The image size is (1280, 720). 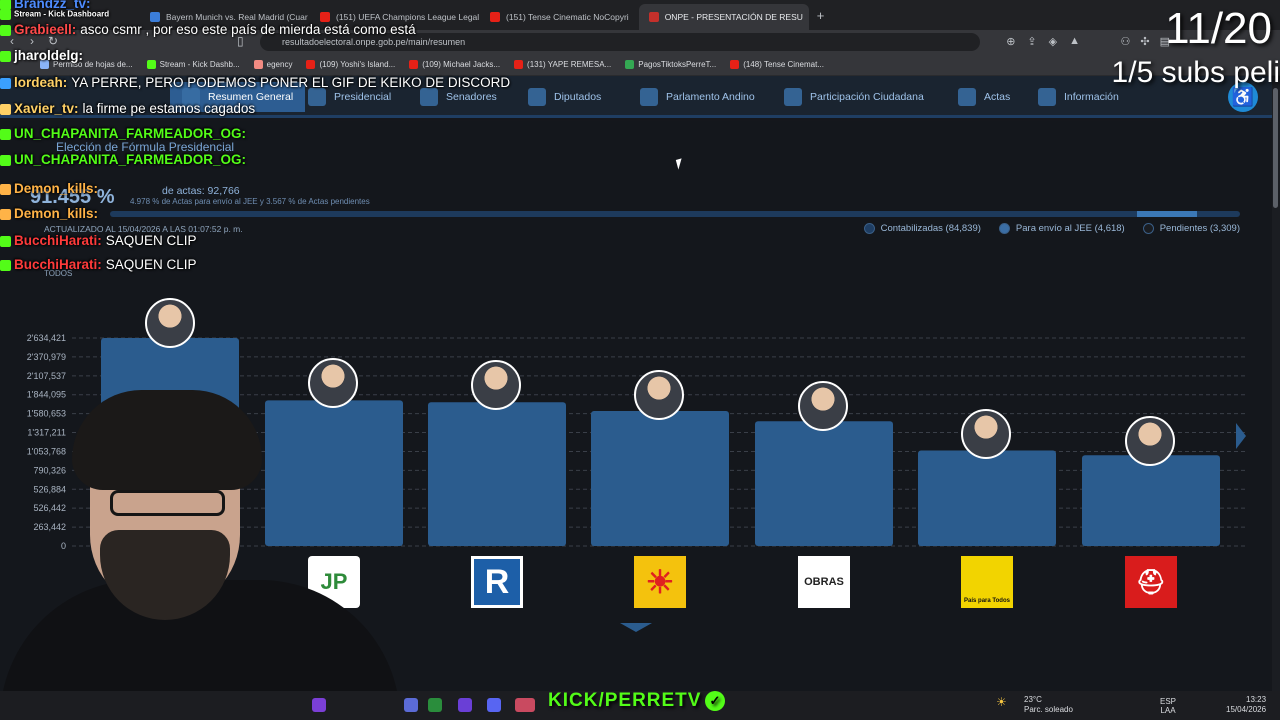 I want to click on nav-item-participacion-ciudadana: Participación Ciudadana, so click(x=854, y=97).